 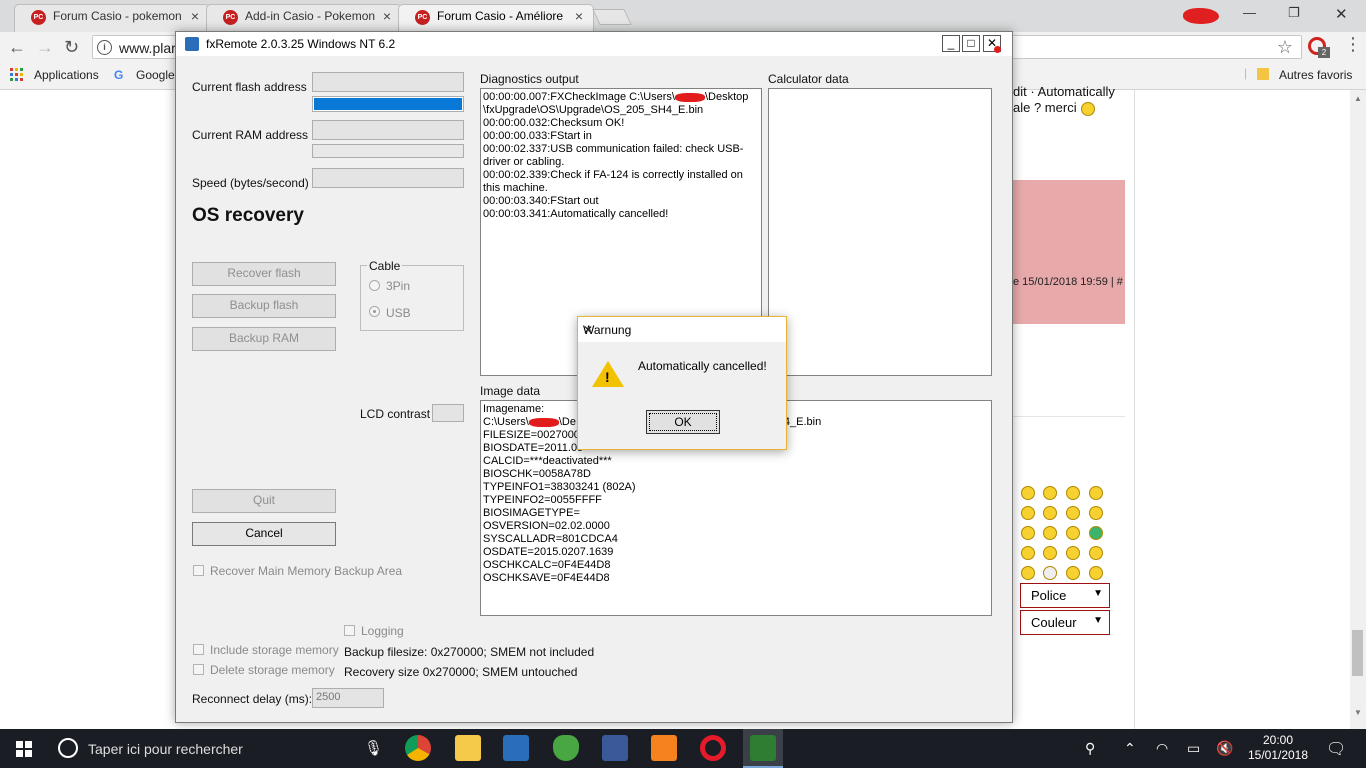 I want to click on diagnostics-line: 00:00:00.032:Checksum OK!, so click(x=554, y=123).